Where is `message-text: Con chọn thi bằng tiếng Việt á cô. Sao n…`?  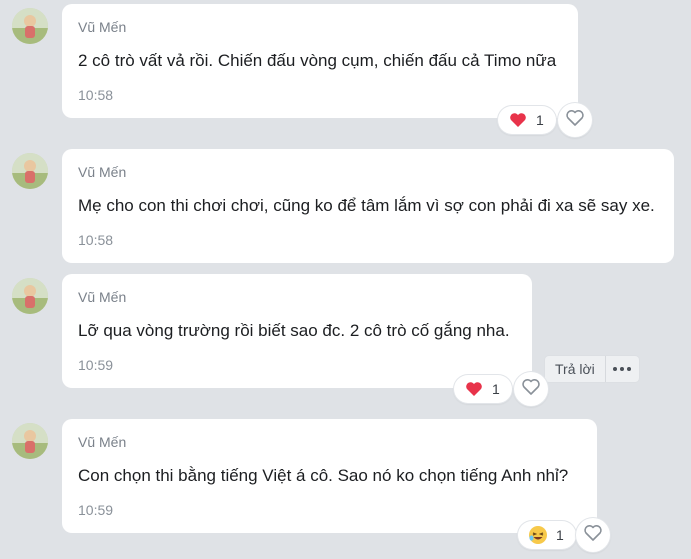
message-text: Con chọn thi bằng tiếng Việt á cô. Sao n… is located at coordinates (323, 475).